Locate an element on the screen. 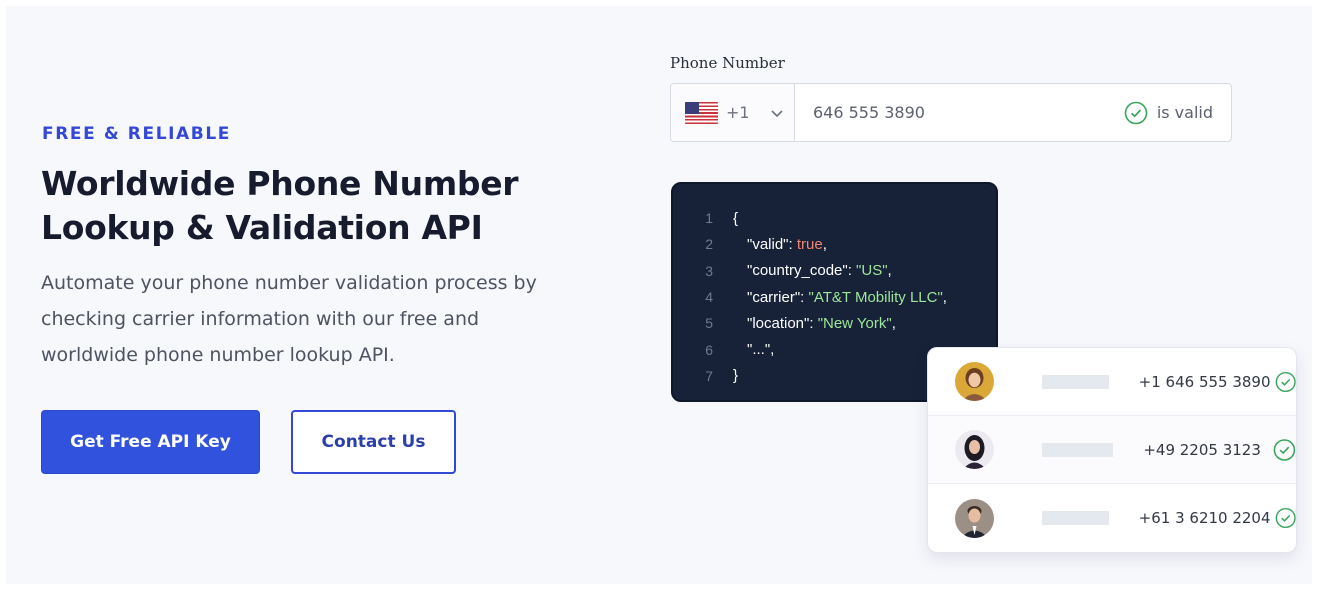 The width and height of the screenshot is (1317, 589). valid-text: is valid is located at coordinates (1184, 112).